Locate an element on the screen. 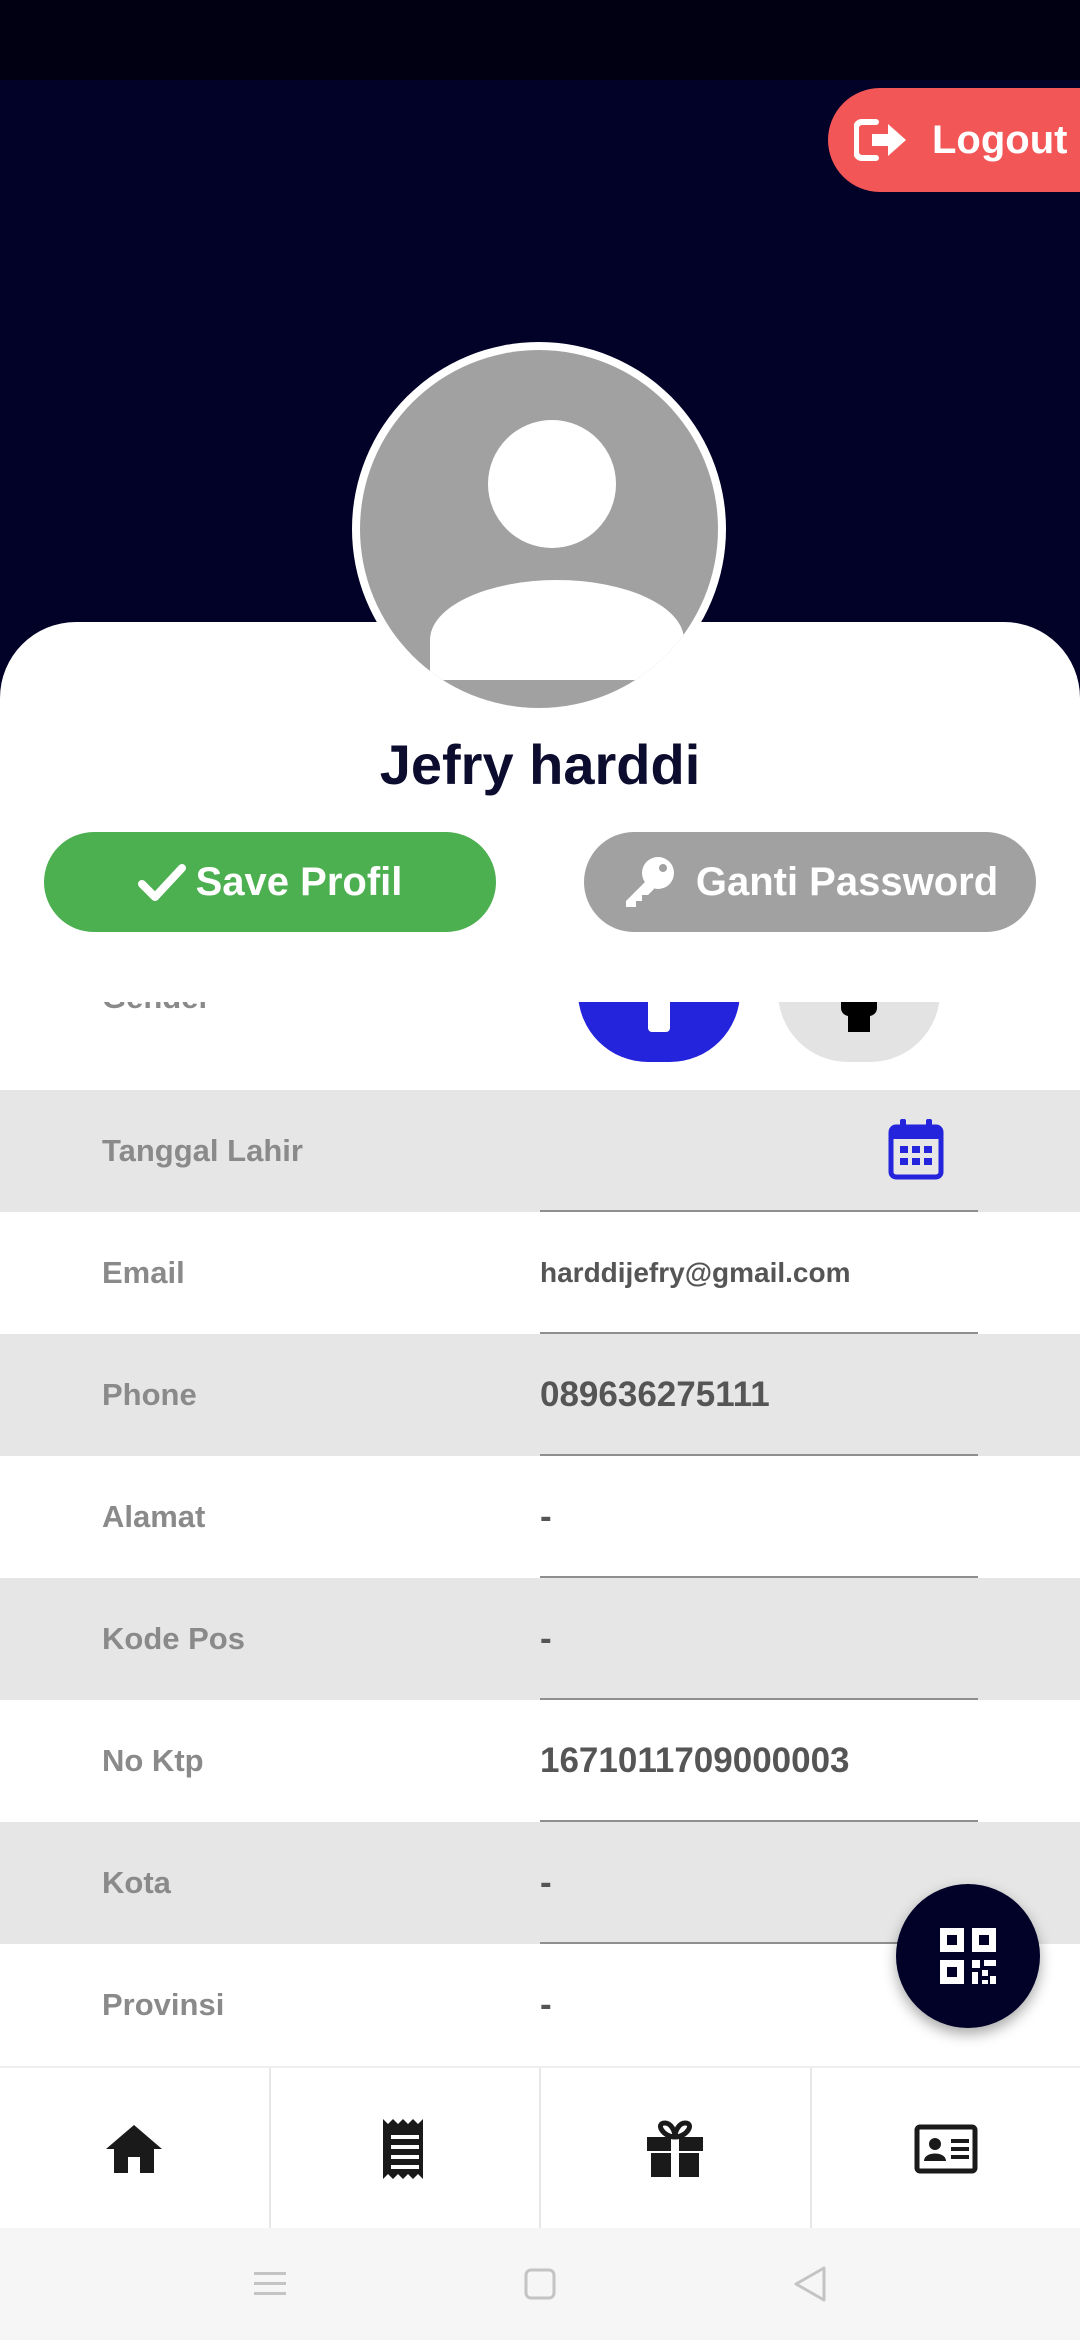  nav-home is located at coordinates (135, 2149).